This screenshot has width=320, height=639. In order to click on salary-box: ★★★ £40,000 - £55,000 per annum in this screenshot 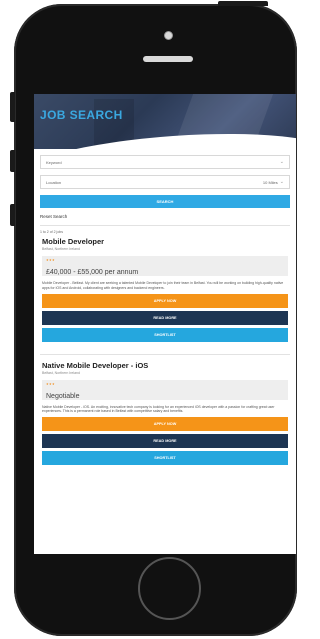, I will do `click(165, 266)`.